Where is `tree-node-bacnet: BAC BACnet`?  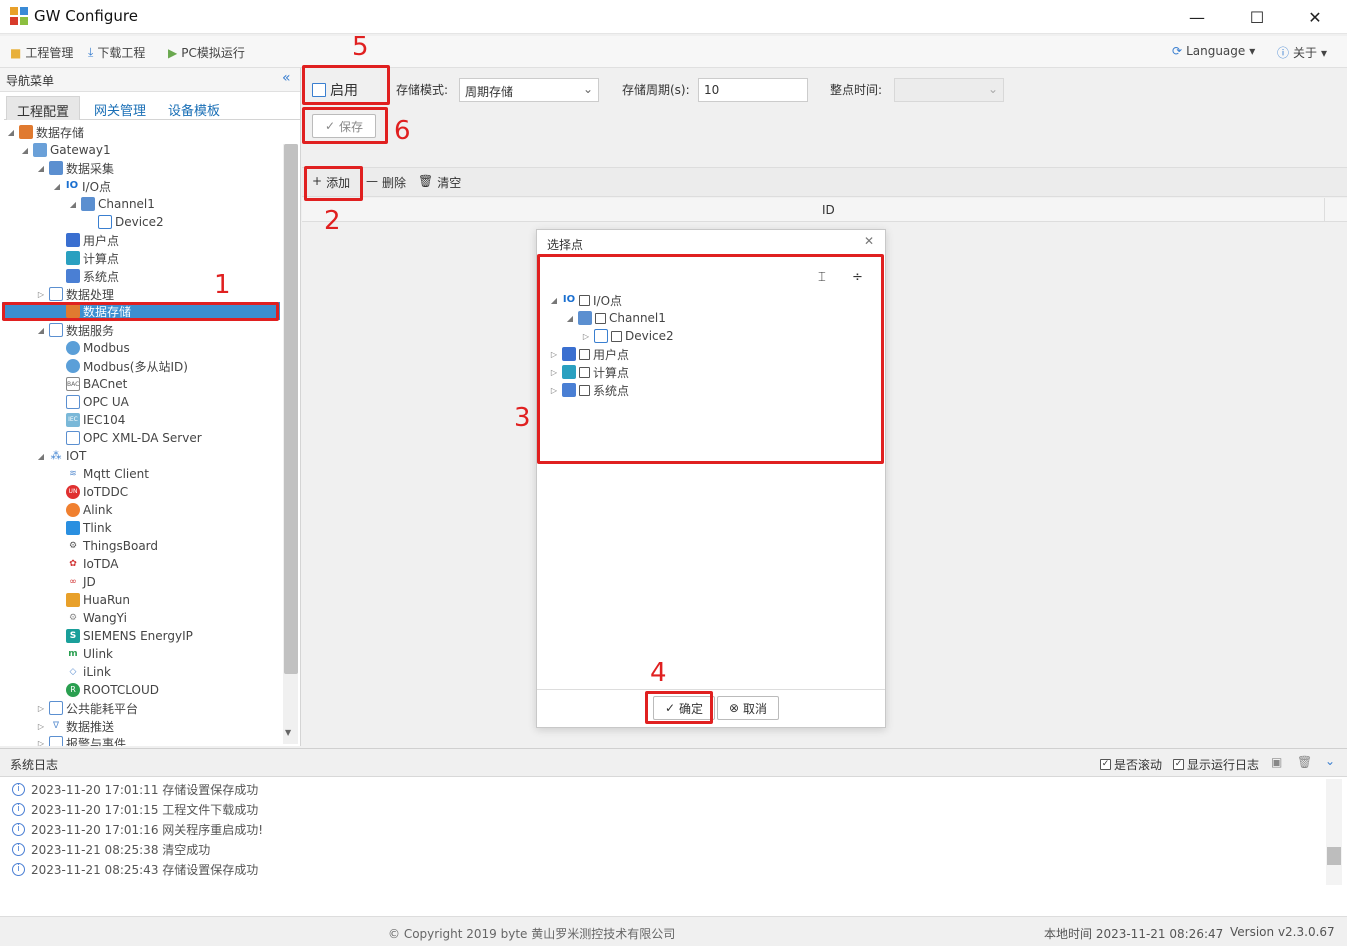
tree-node-bacnet: BAC BACnet is located at coordinates (96, 384).